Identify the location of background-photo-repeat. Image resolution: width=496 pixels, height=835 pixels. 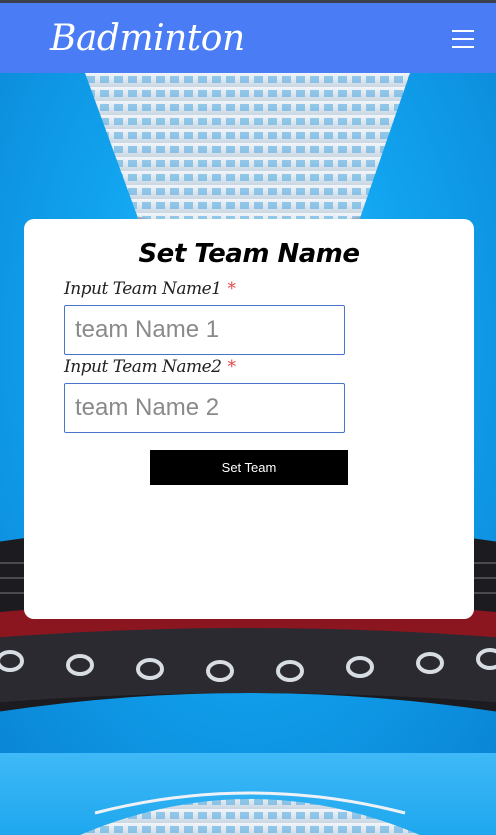
(248, 794).